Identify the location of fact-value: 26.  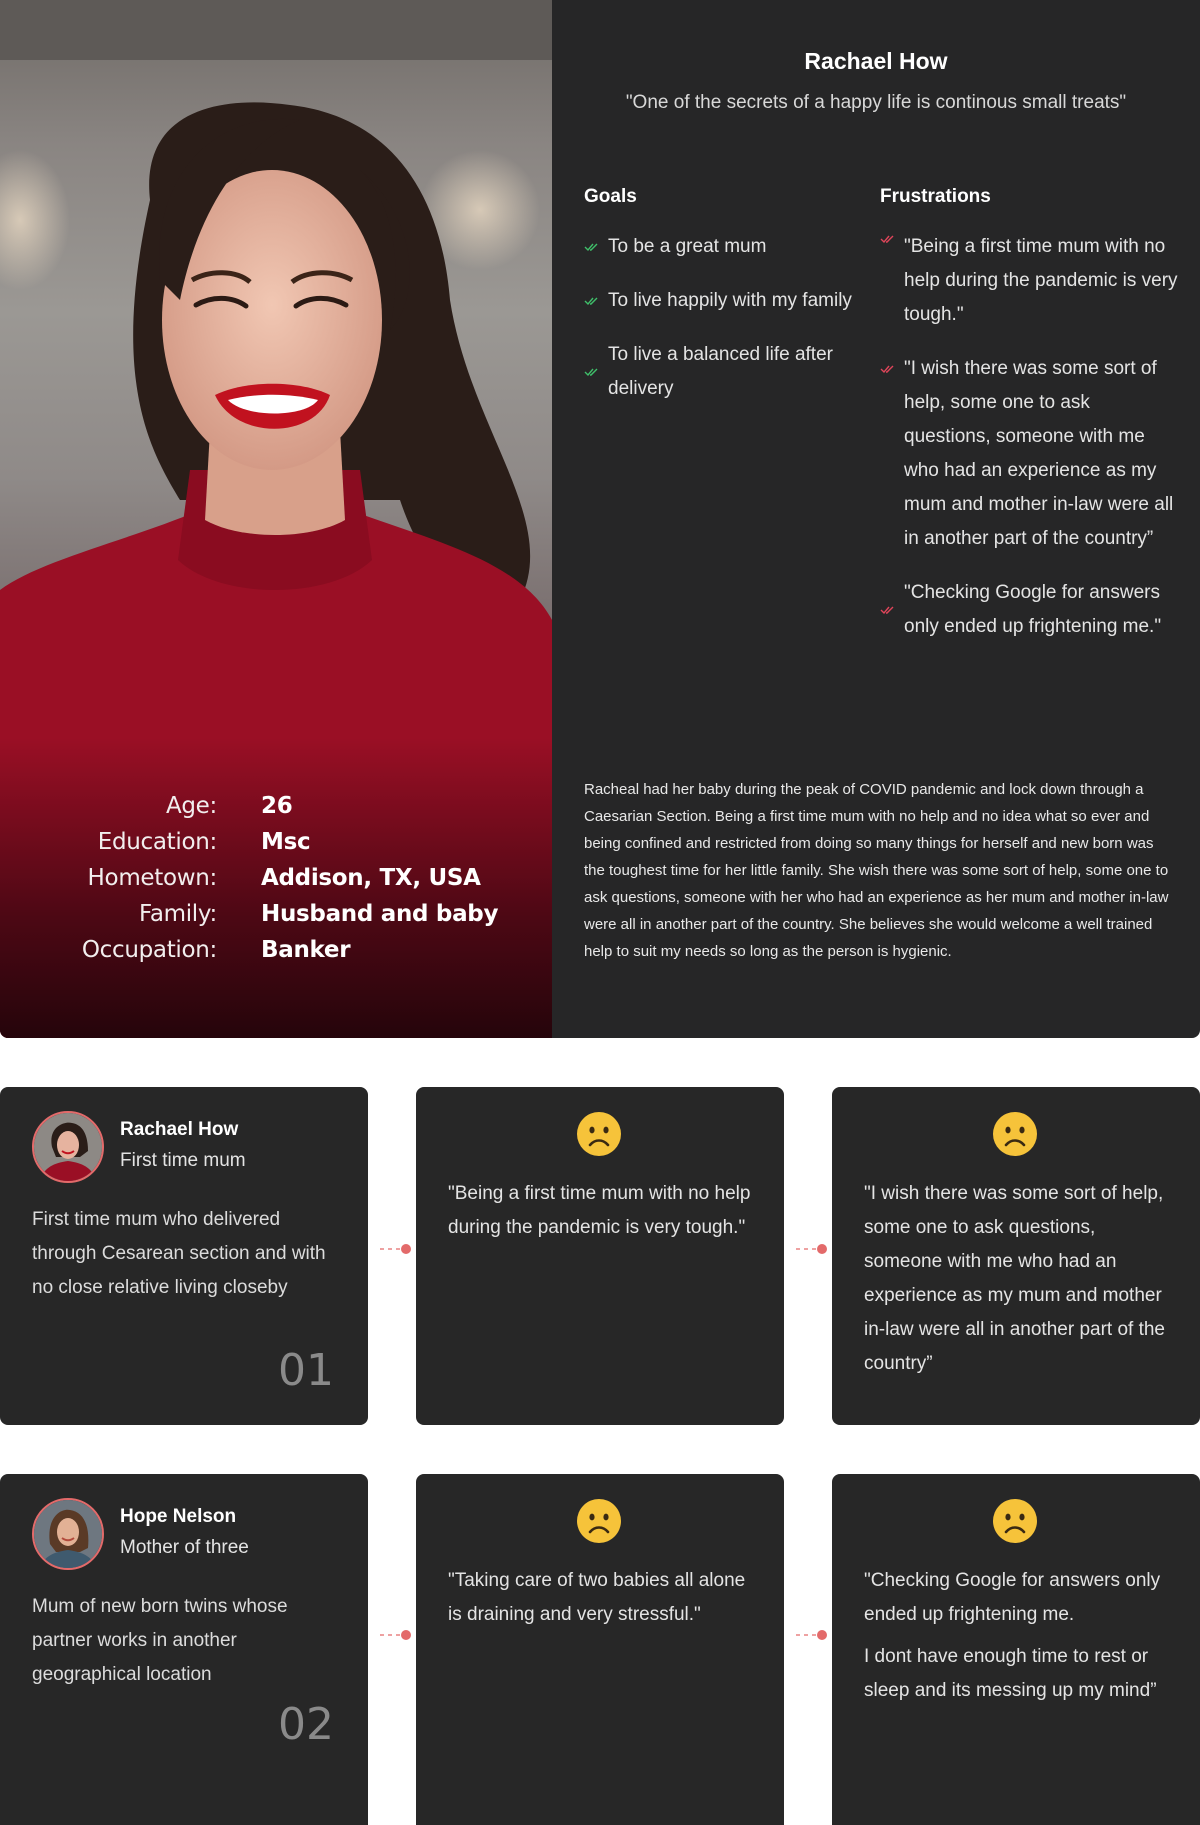
(277, 806).